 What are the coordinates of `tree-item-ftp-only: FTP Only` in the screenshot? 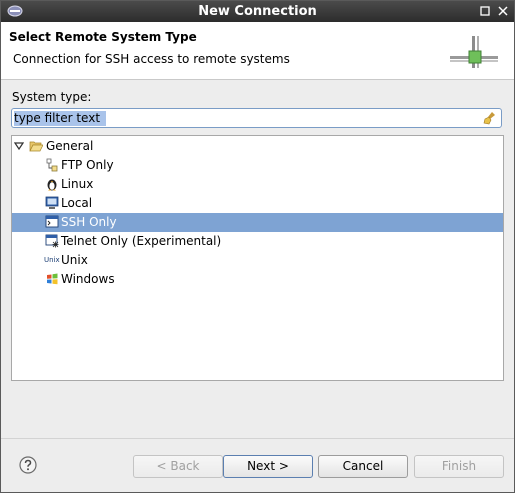 It's located at (257, 165).